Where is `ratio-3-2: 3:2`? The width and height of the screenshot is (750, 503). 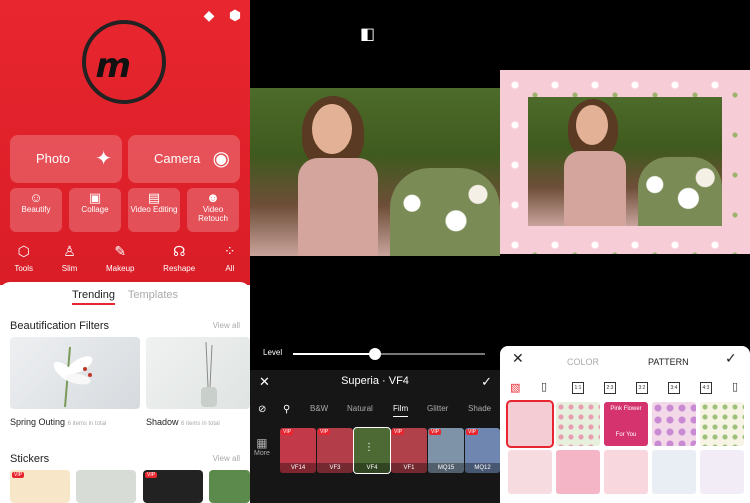 ratio-3-2: 3:2 is located at coordinates (642, 388).